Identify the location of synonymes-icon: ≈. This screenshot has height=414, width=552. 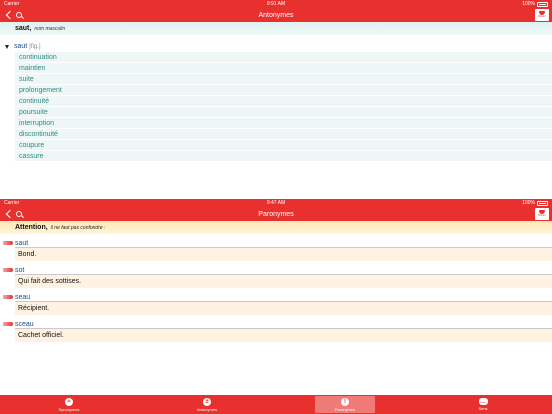
(69, 401).